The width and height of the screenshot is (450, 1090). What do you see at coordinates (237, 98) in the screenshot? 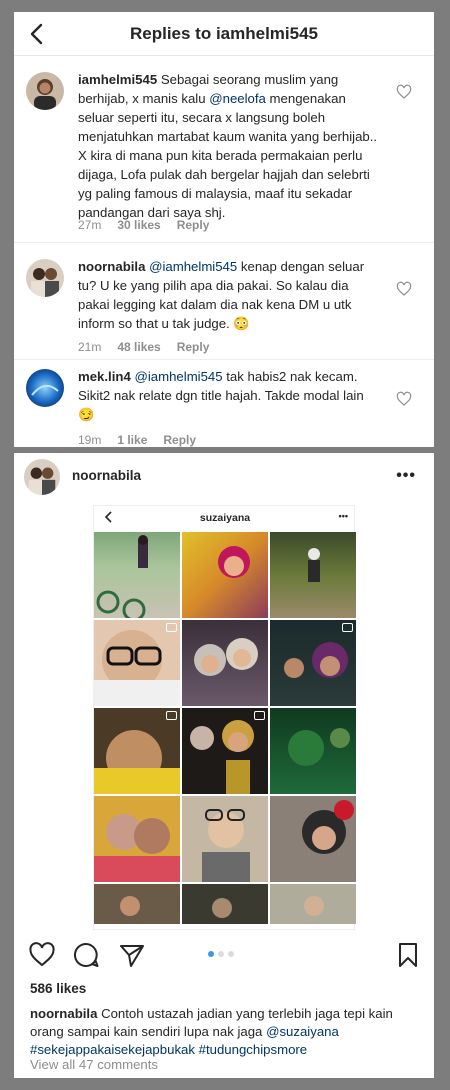
I see `mention-link: @neelofa` at bounding box center [237, 98].